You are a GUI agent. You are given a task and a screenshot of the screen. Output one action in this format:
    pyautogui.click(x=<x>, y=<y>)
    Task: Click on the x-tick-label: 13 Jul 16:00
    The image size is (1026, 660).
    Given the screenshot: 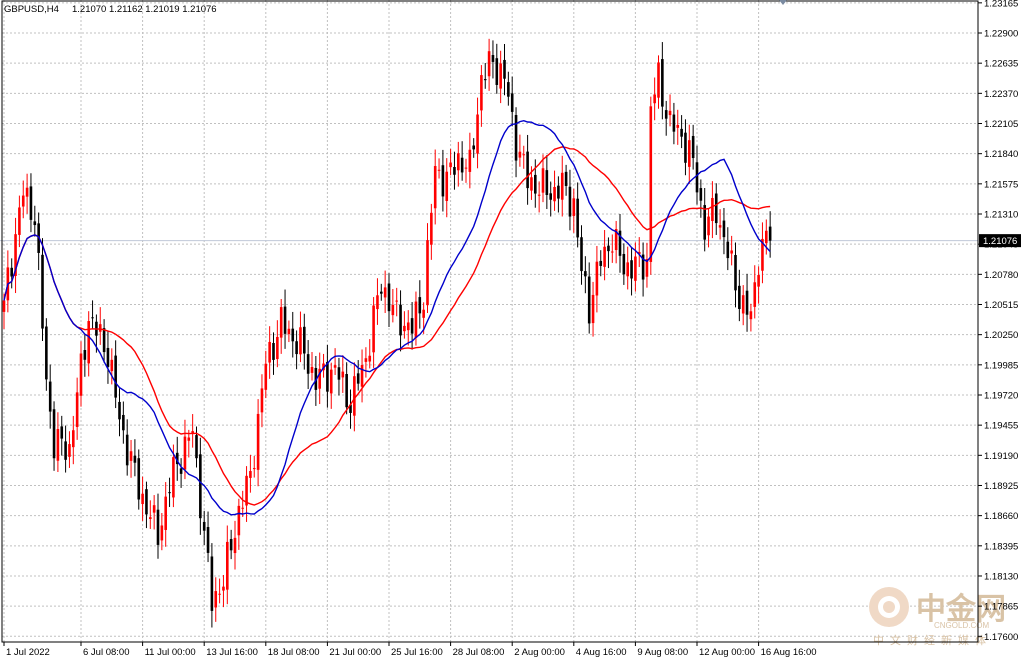 What is the action you would take?
    pyautogui.click(x=232, y=652)
    